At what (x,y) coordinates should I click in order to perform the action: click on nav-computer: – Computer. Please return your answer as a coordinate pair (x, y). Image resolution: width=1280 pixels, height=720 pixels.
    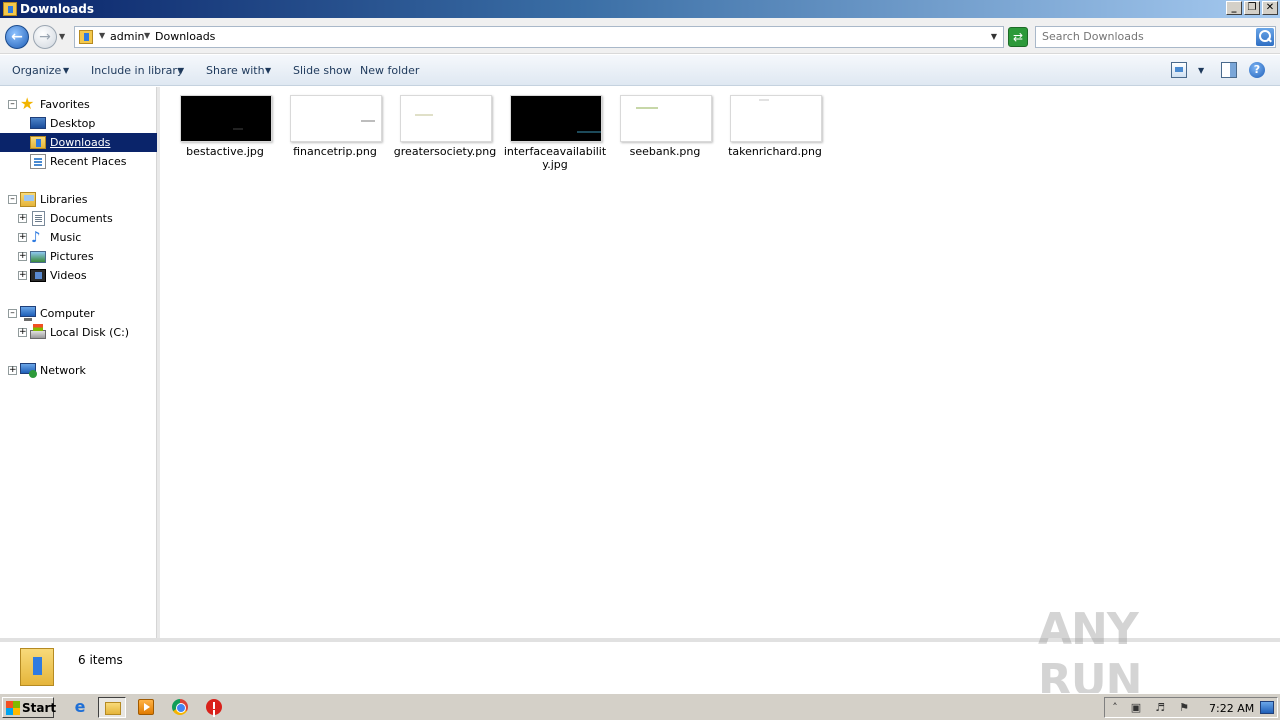
    Looking at the image, I should click on (78, 313).